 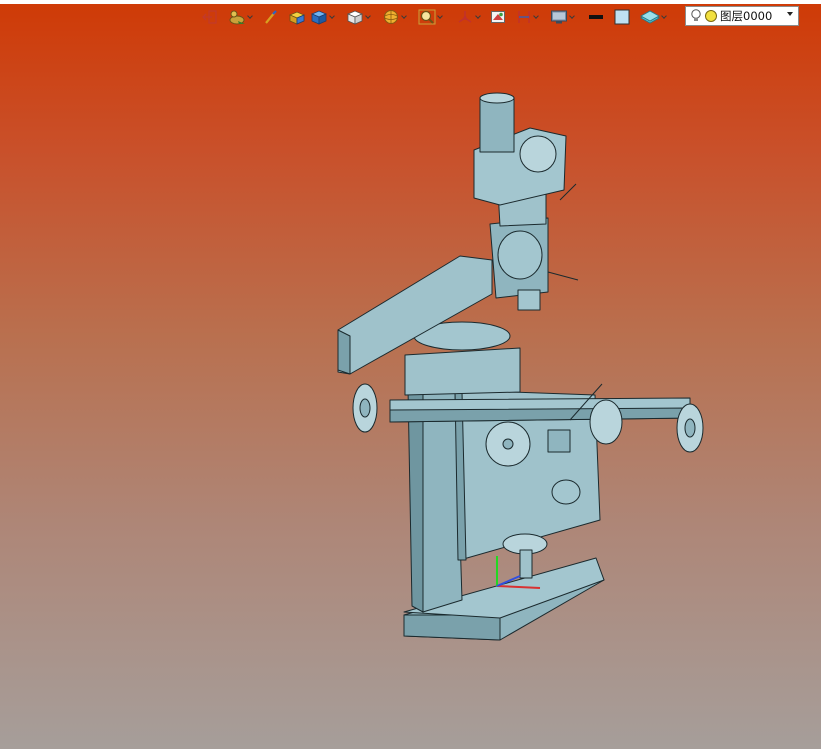 What do you see at coordinates (650, 17) in the screenshot?
I see `layer-plane-icon` at bounding box center [650, 17].